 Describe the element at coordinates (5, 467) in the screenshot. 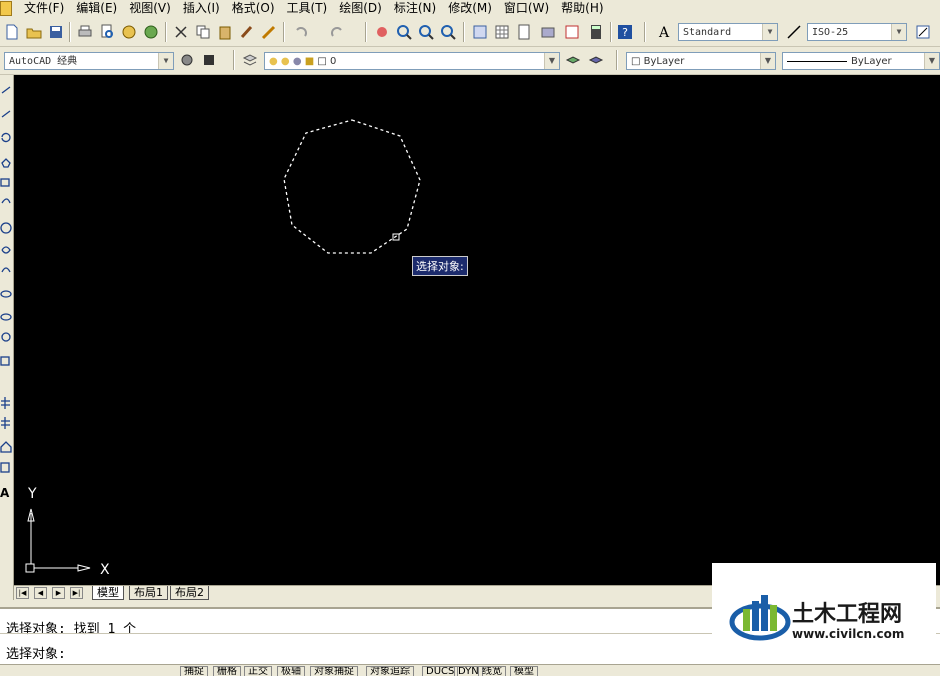

I see `table-tool-icon` at that location.